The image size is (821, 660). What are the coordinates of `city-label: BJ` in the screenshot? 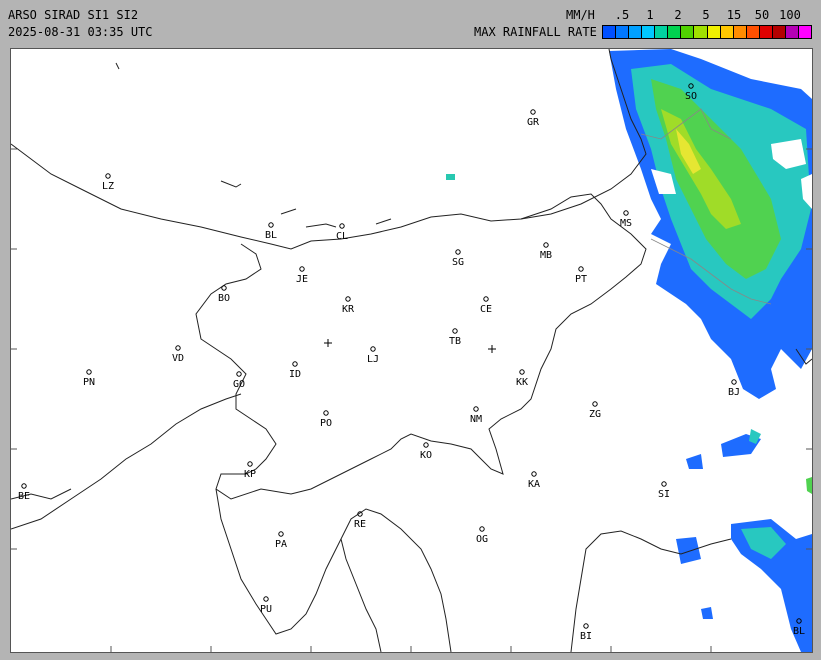 It's located at (734, 392).